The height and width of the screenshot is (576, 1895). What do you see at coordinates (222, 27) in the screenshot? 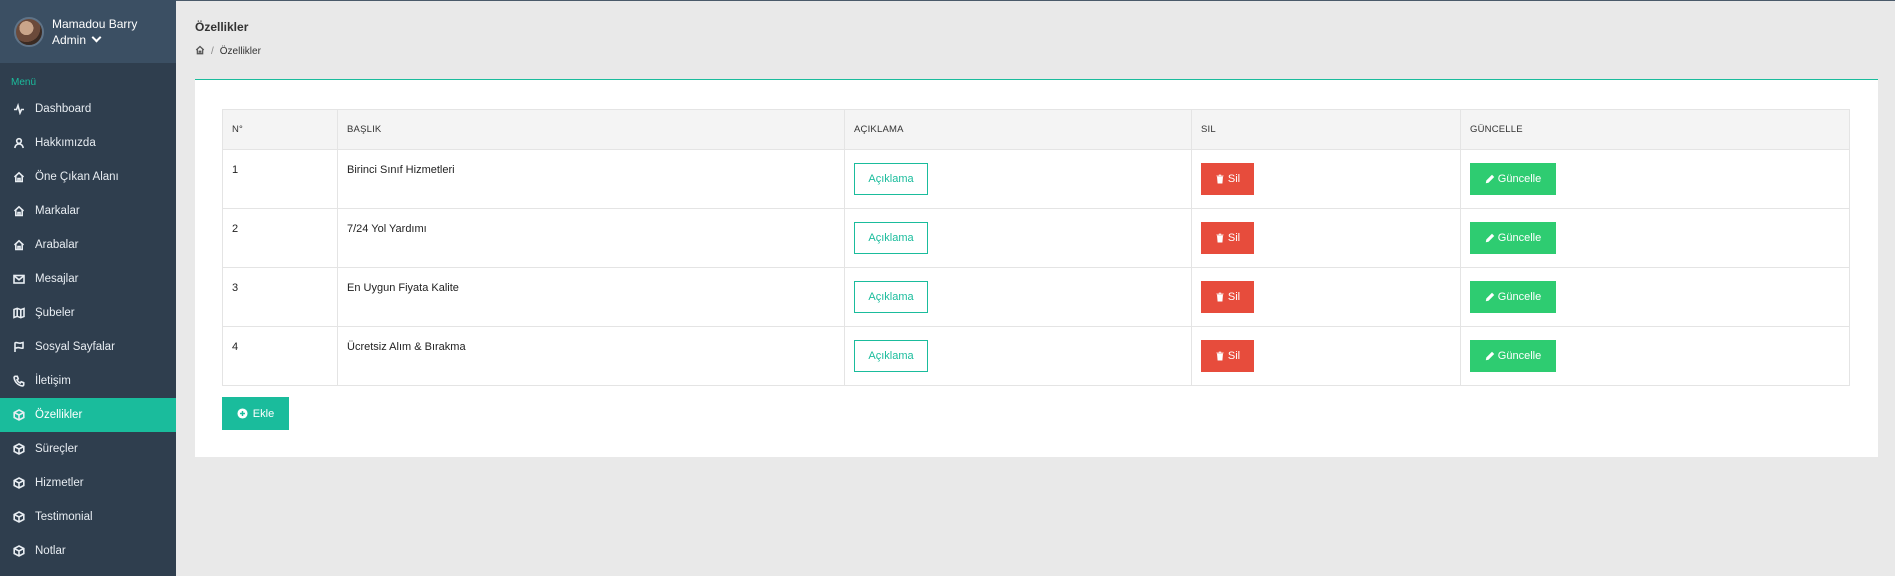
I see `page-title: Özellikler` at bounding box center [222, 27].